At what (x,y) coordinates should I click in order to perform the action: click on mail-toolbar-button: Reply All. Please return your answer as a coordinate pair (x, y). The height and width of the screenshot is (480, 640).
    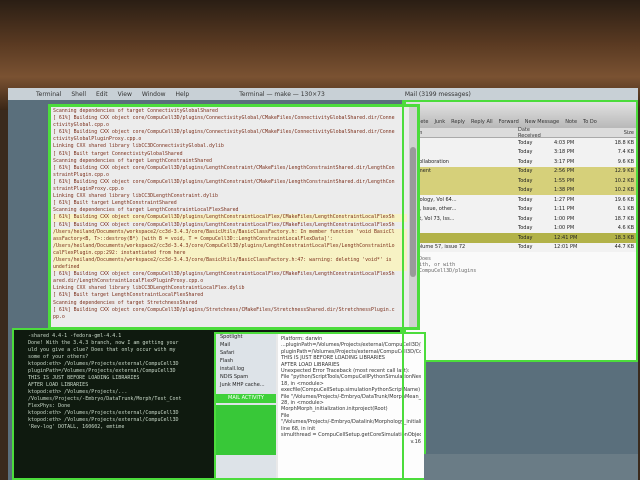
    Looking at the image, I should click on (482, 122).